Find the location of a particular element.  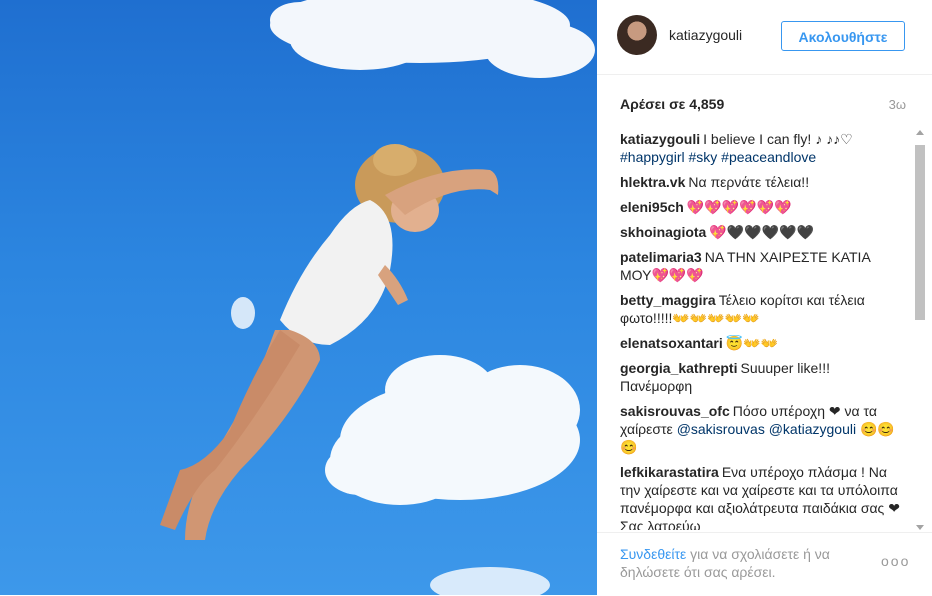

likes-number: 4,859 is located at coordinates (707, 104).